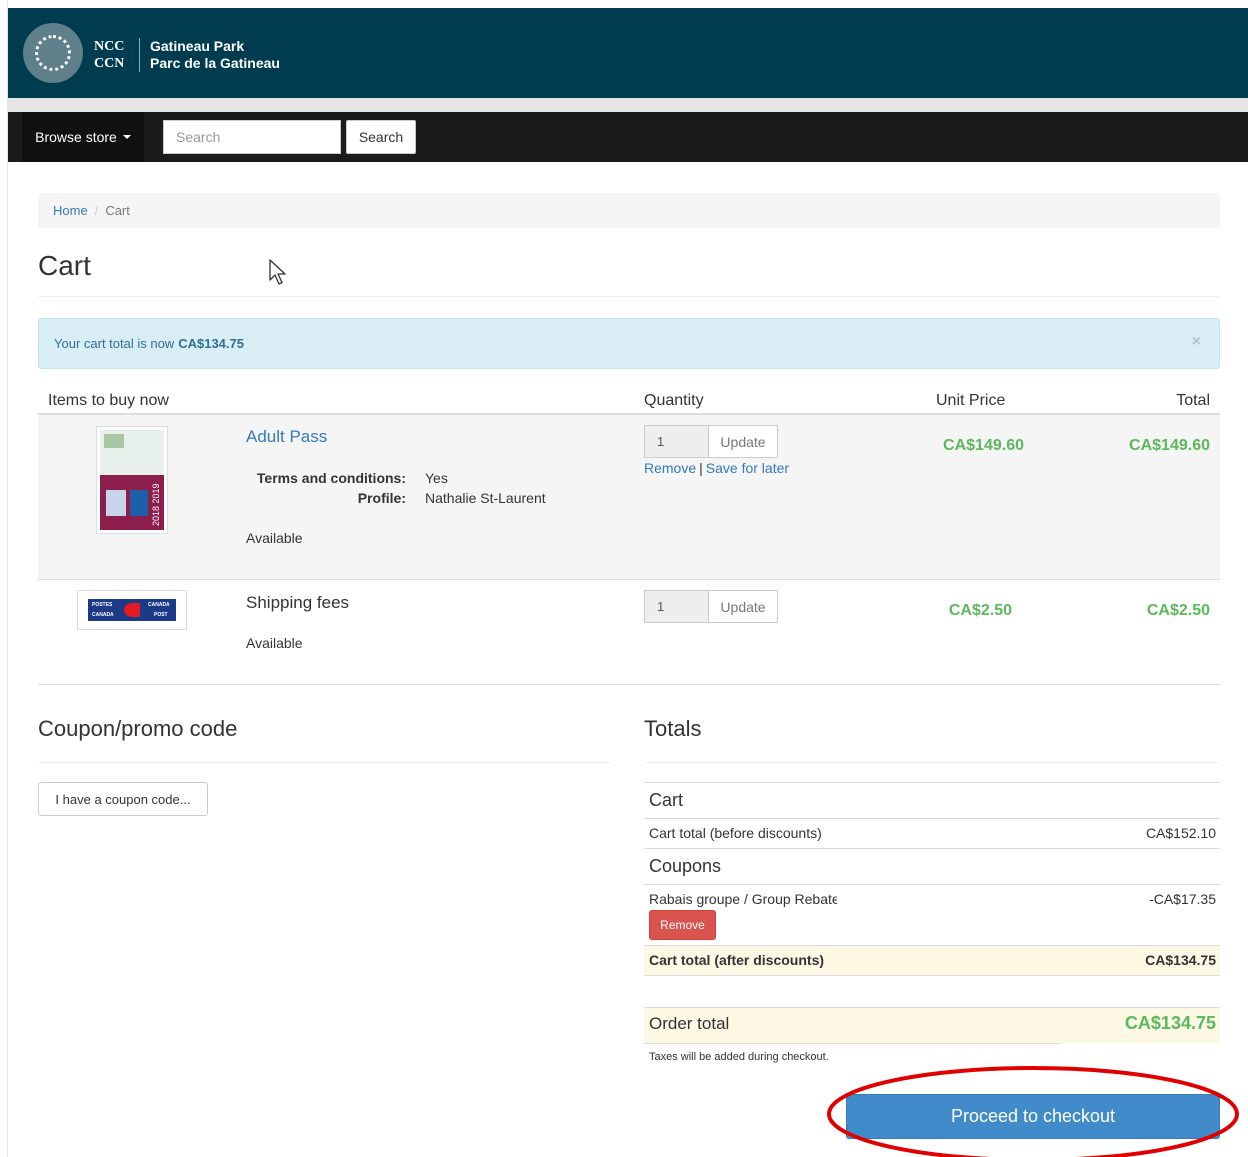 The image size is (1248, 1157). What do you see at coordinates (1180, 960) in the screenshot?
I see `cart-after-value: CA$134.75` at bounding box center [1180, 960].